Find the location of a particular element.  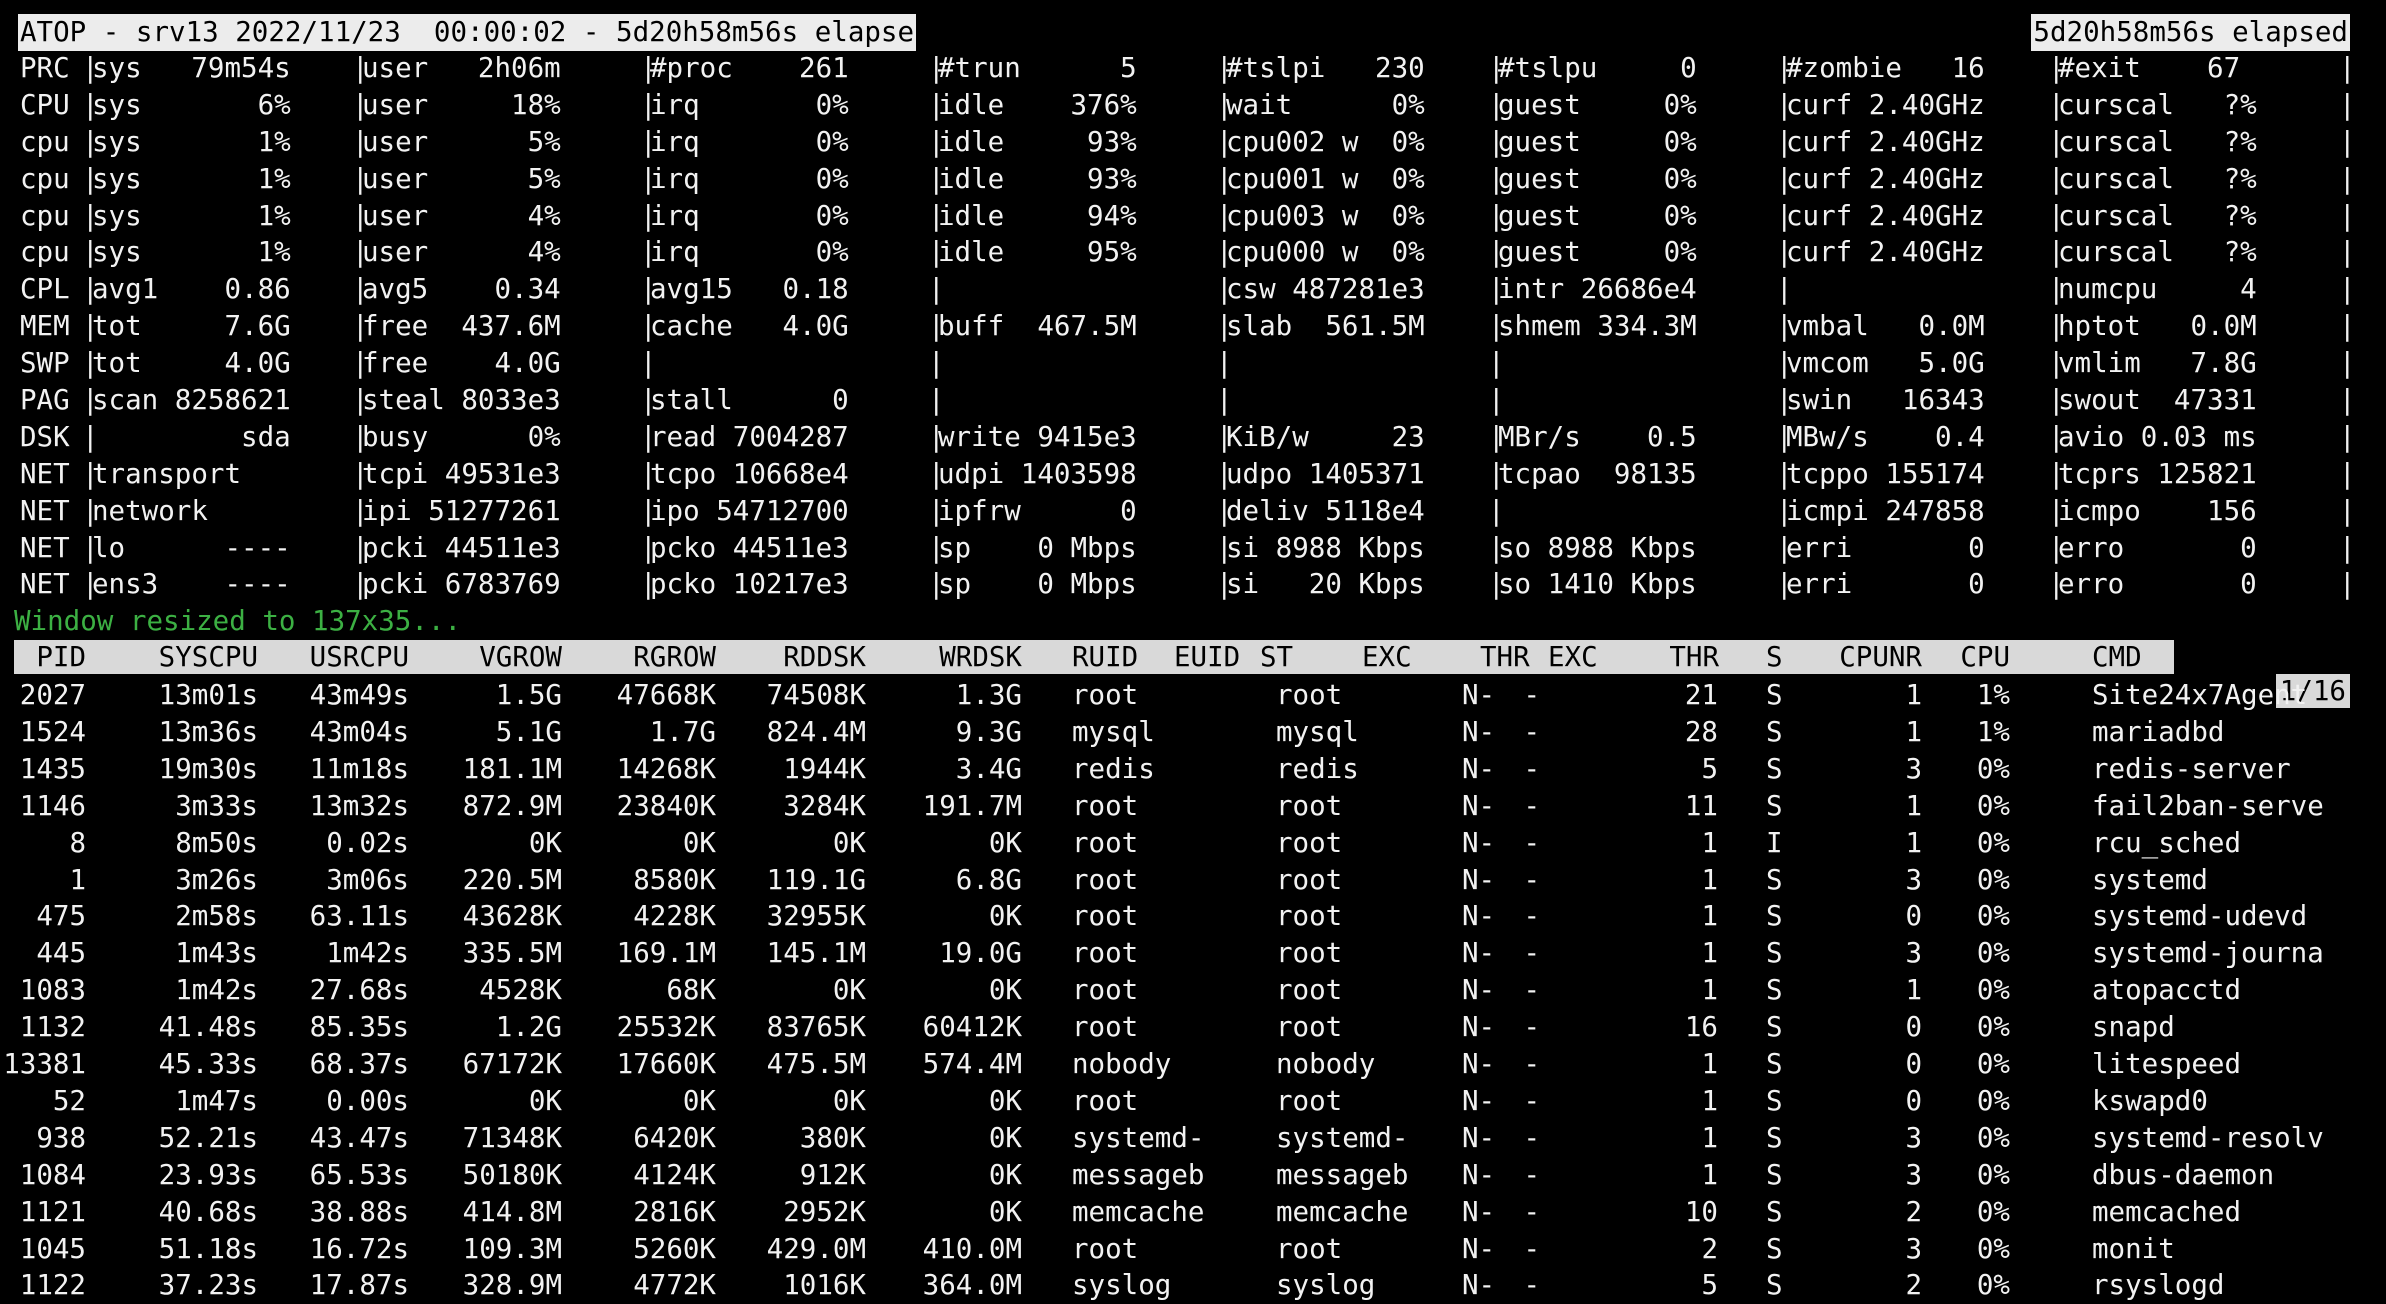

system-stat-cell: user 4% is located at coordinates (461, 252).